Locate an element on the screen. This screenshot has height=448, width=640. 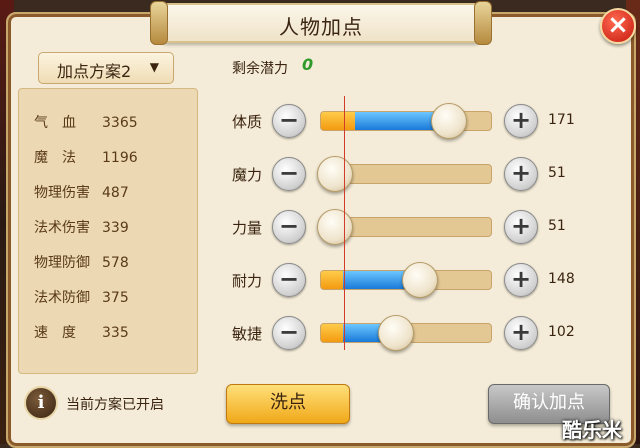
stat-row-phys-dmg: 物理伤害 487 is located at coordinates (81, 192).